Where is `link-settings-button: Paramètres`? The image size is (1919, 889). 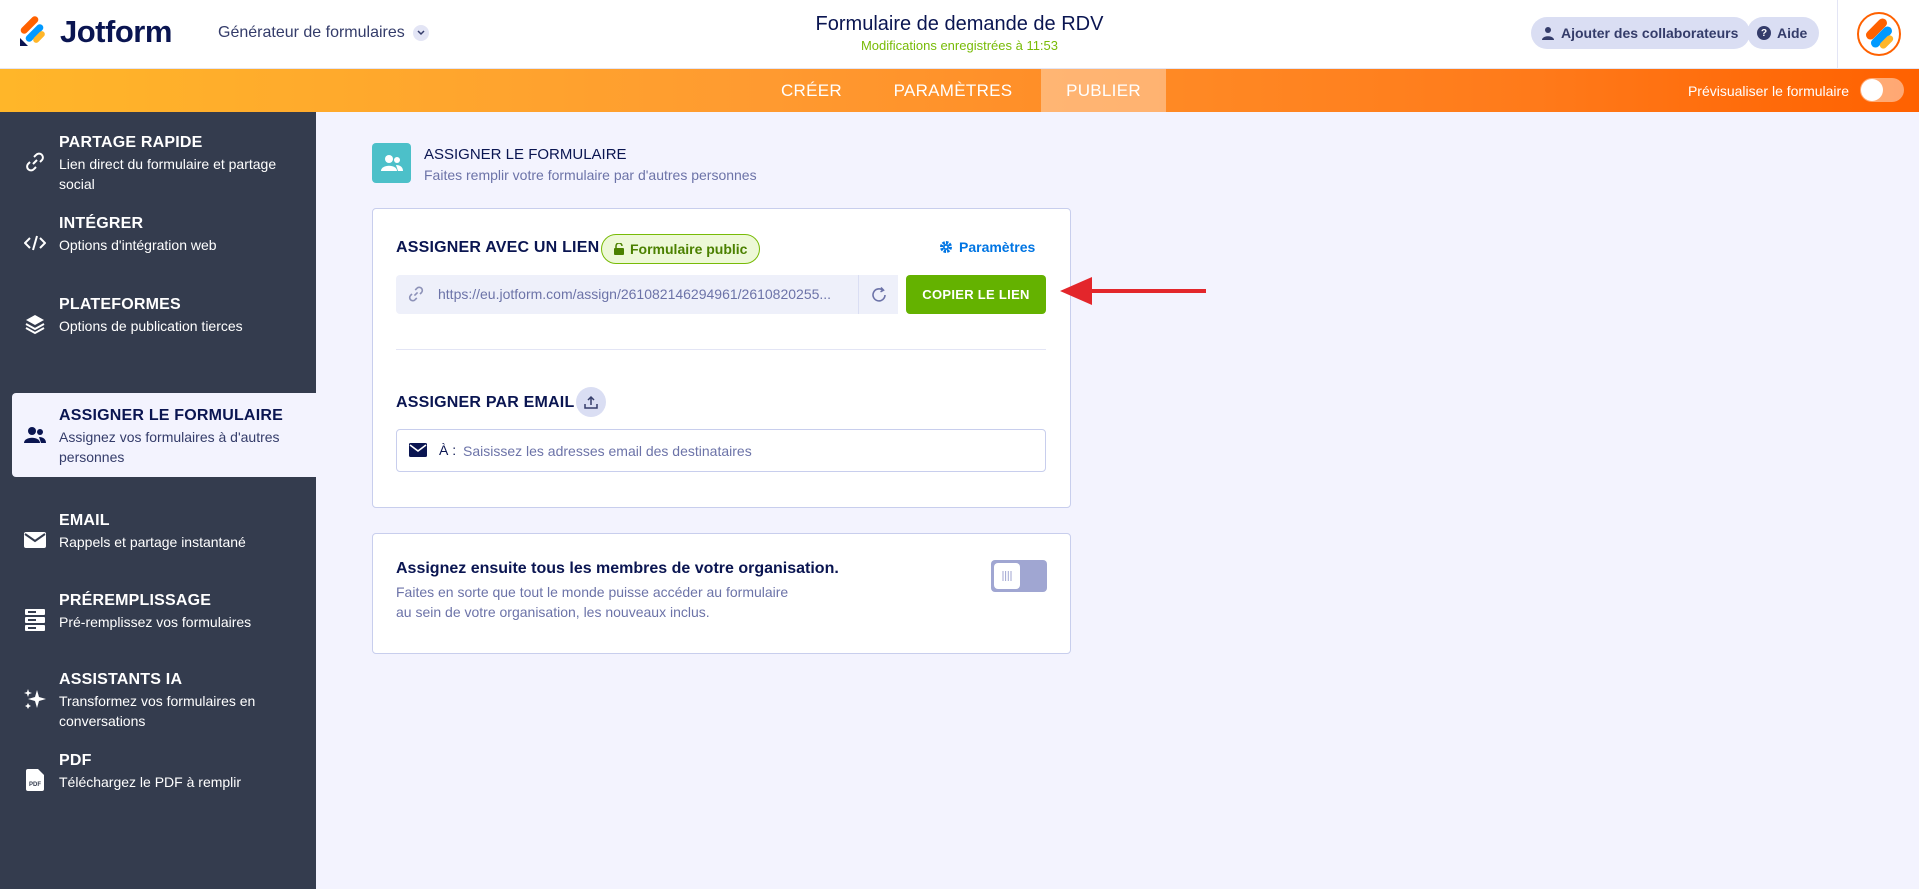
link-settings-button: Paramètres is located at coordinates (987, 247).